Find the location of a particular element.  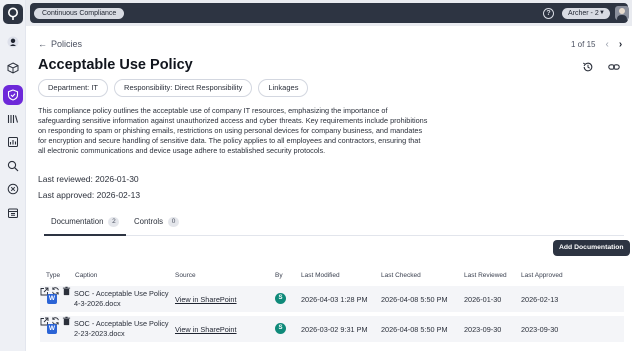

rail-chart-icon is located at coordinates (13, 142).